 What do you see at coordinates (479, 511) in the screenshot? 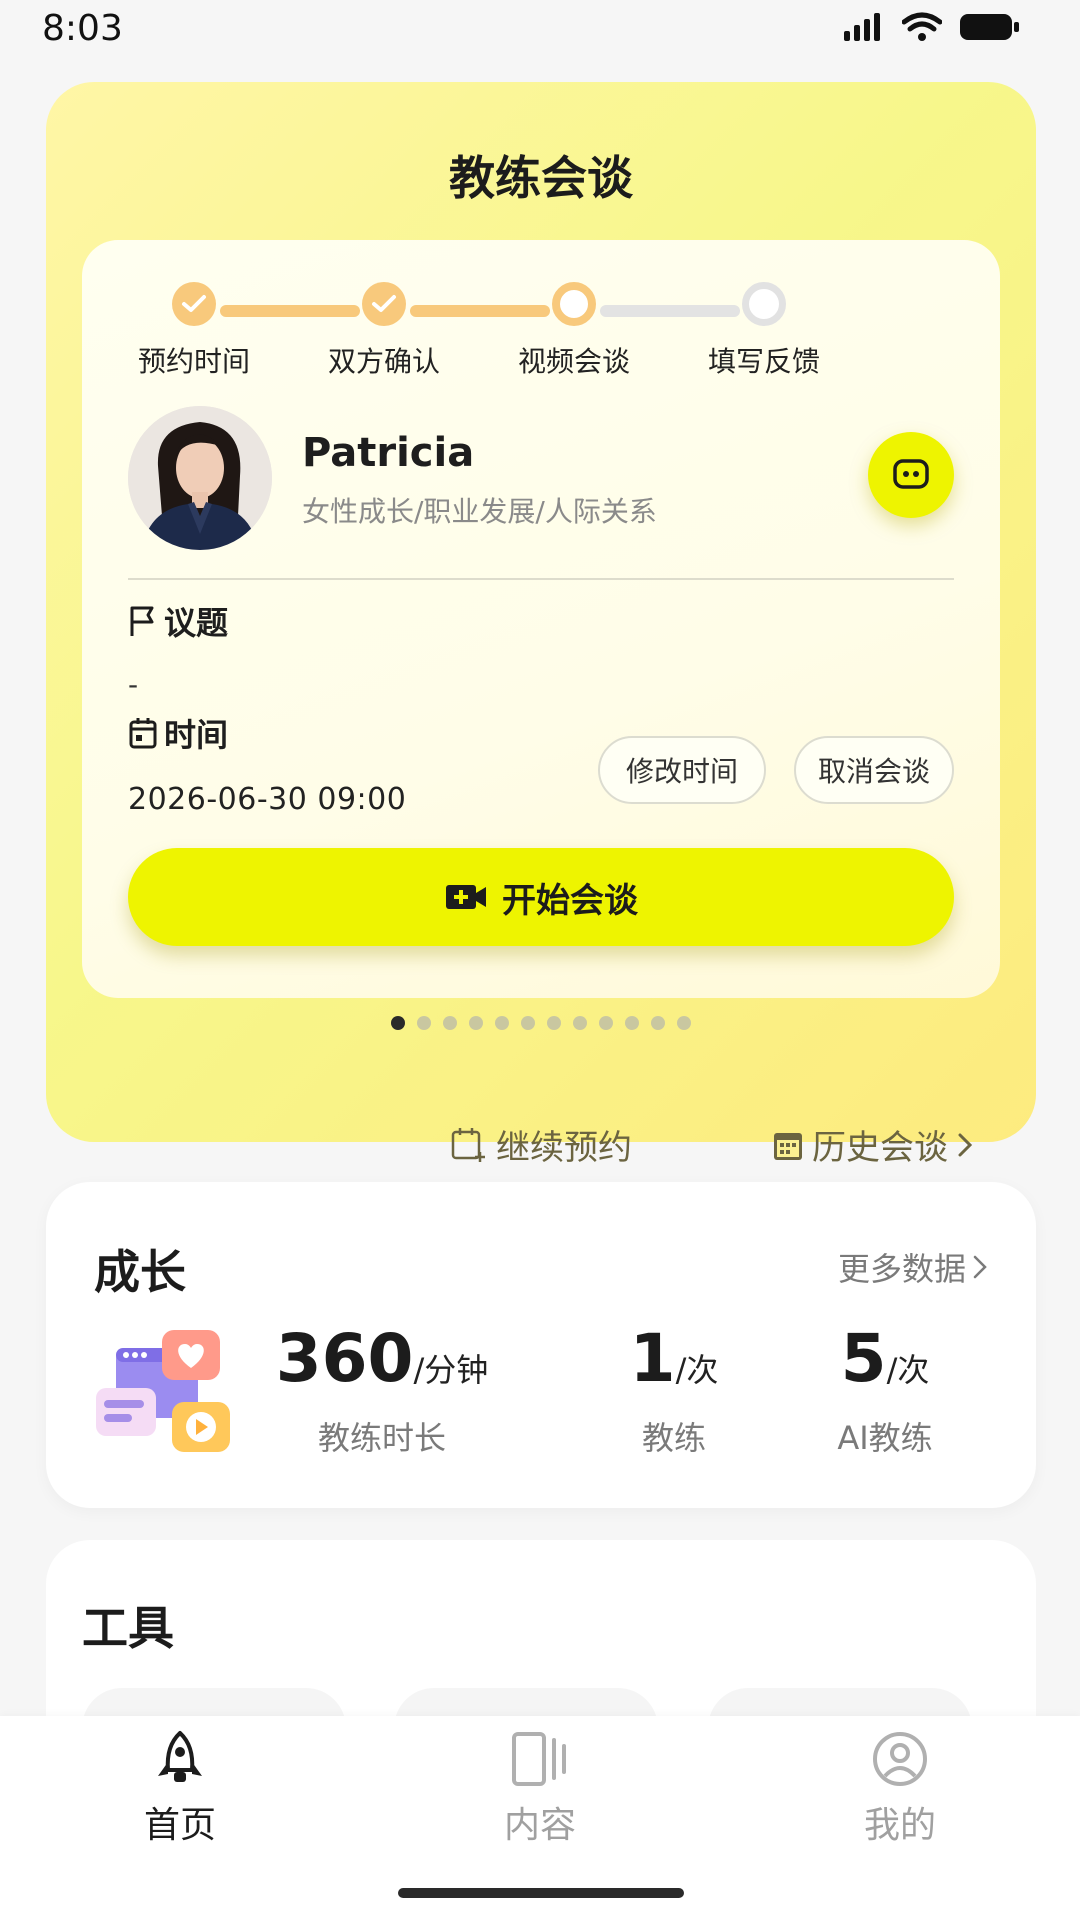
I see `coach-specialties: 女性成长/职业发展/人际关系` at bounding box center [479, 511].